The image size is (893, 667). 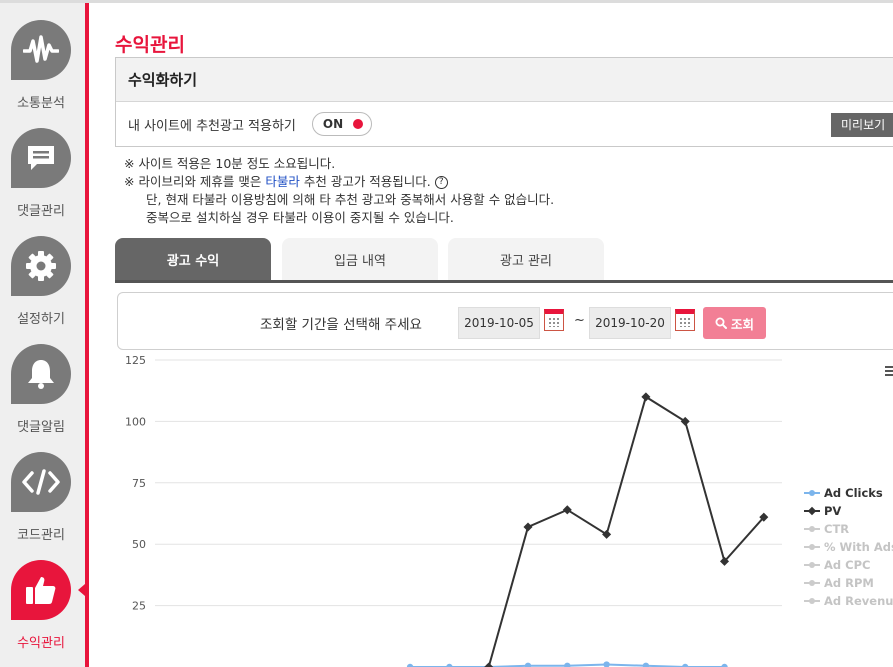 What do you see at coordinates (195, 181) in the screenshot?
I see `notice-text: ※ 라이브리와 제휴를 맺은` at bounding box center [195, 181].